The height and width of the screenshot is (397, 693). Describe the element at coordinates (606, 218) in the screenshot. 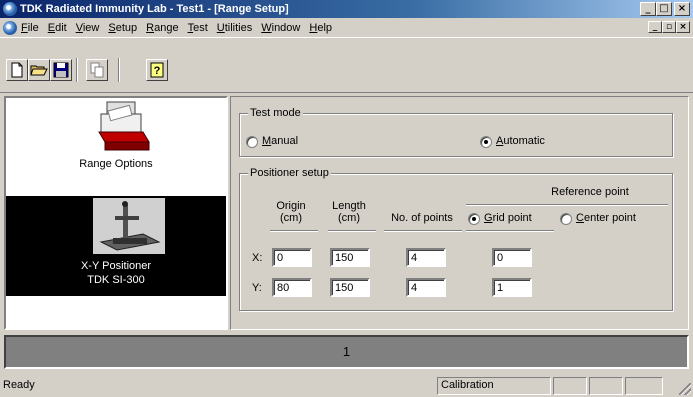

I see `center-point-label: Center point` at that location.